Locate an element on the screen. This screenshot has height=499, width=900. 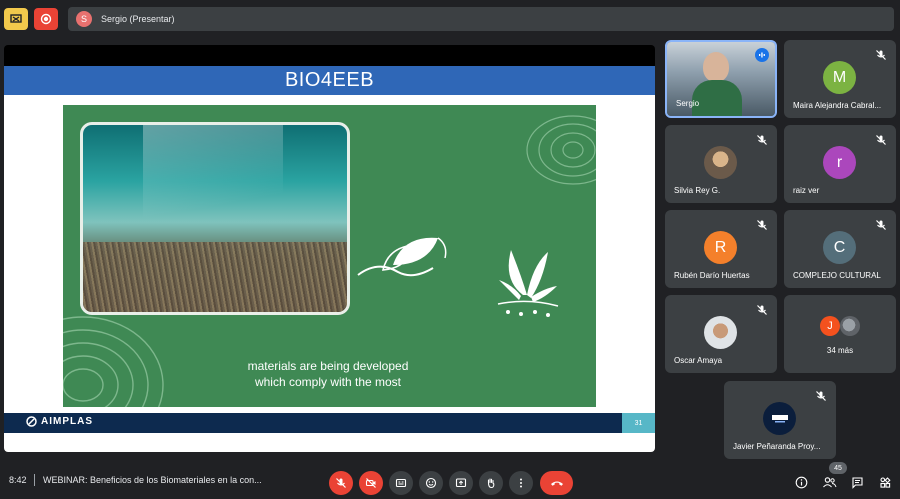
avatar: C is located at coordinates (839, 247).